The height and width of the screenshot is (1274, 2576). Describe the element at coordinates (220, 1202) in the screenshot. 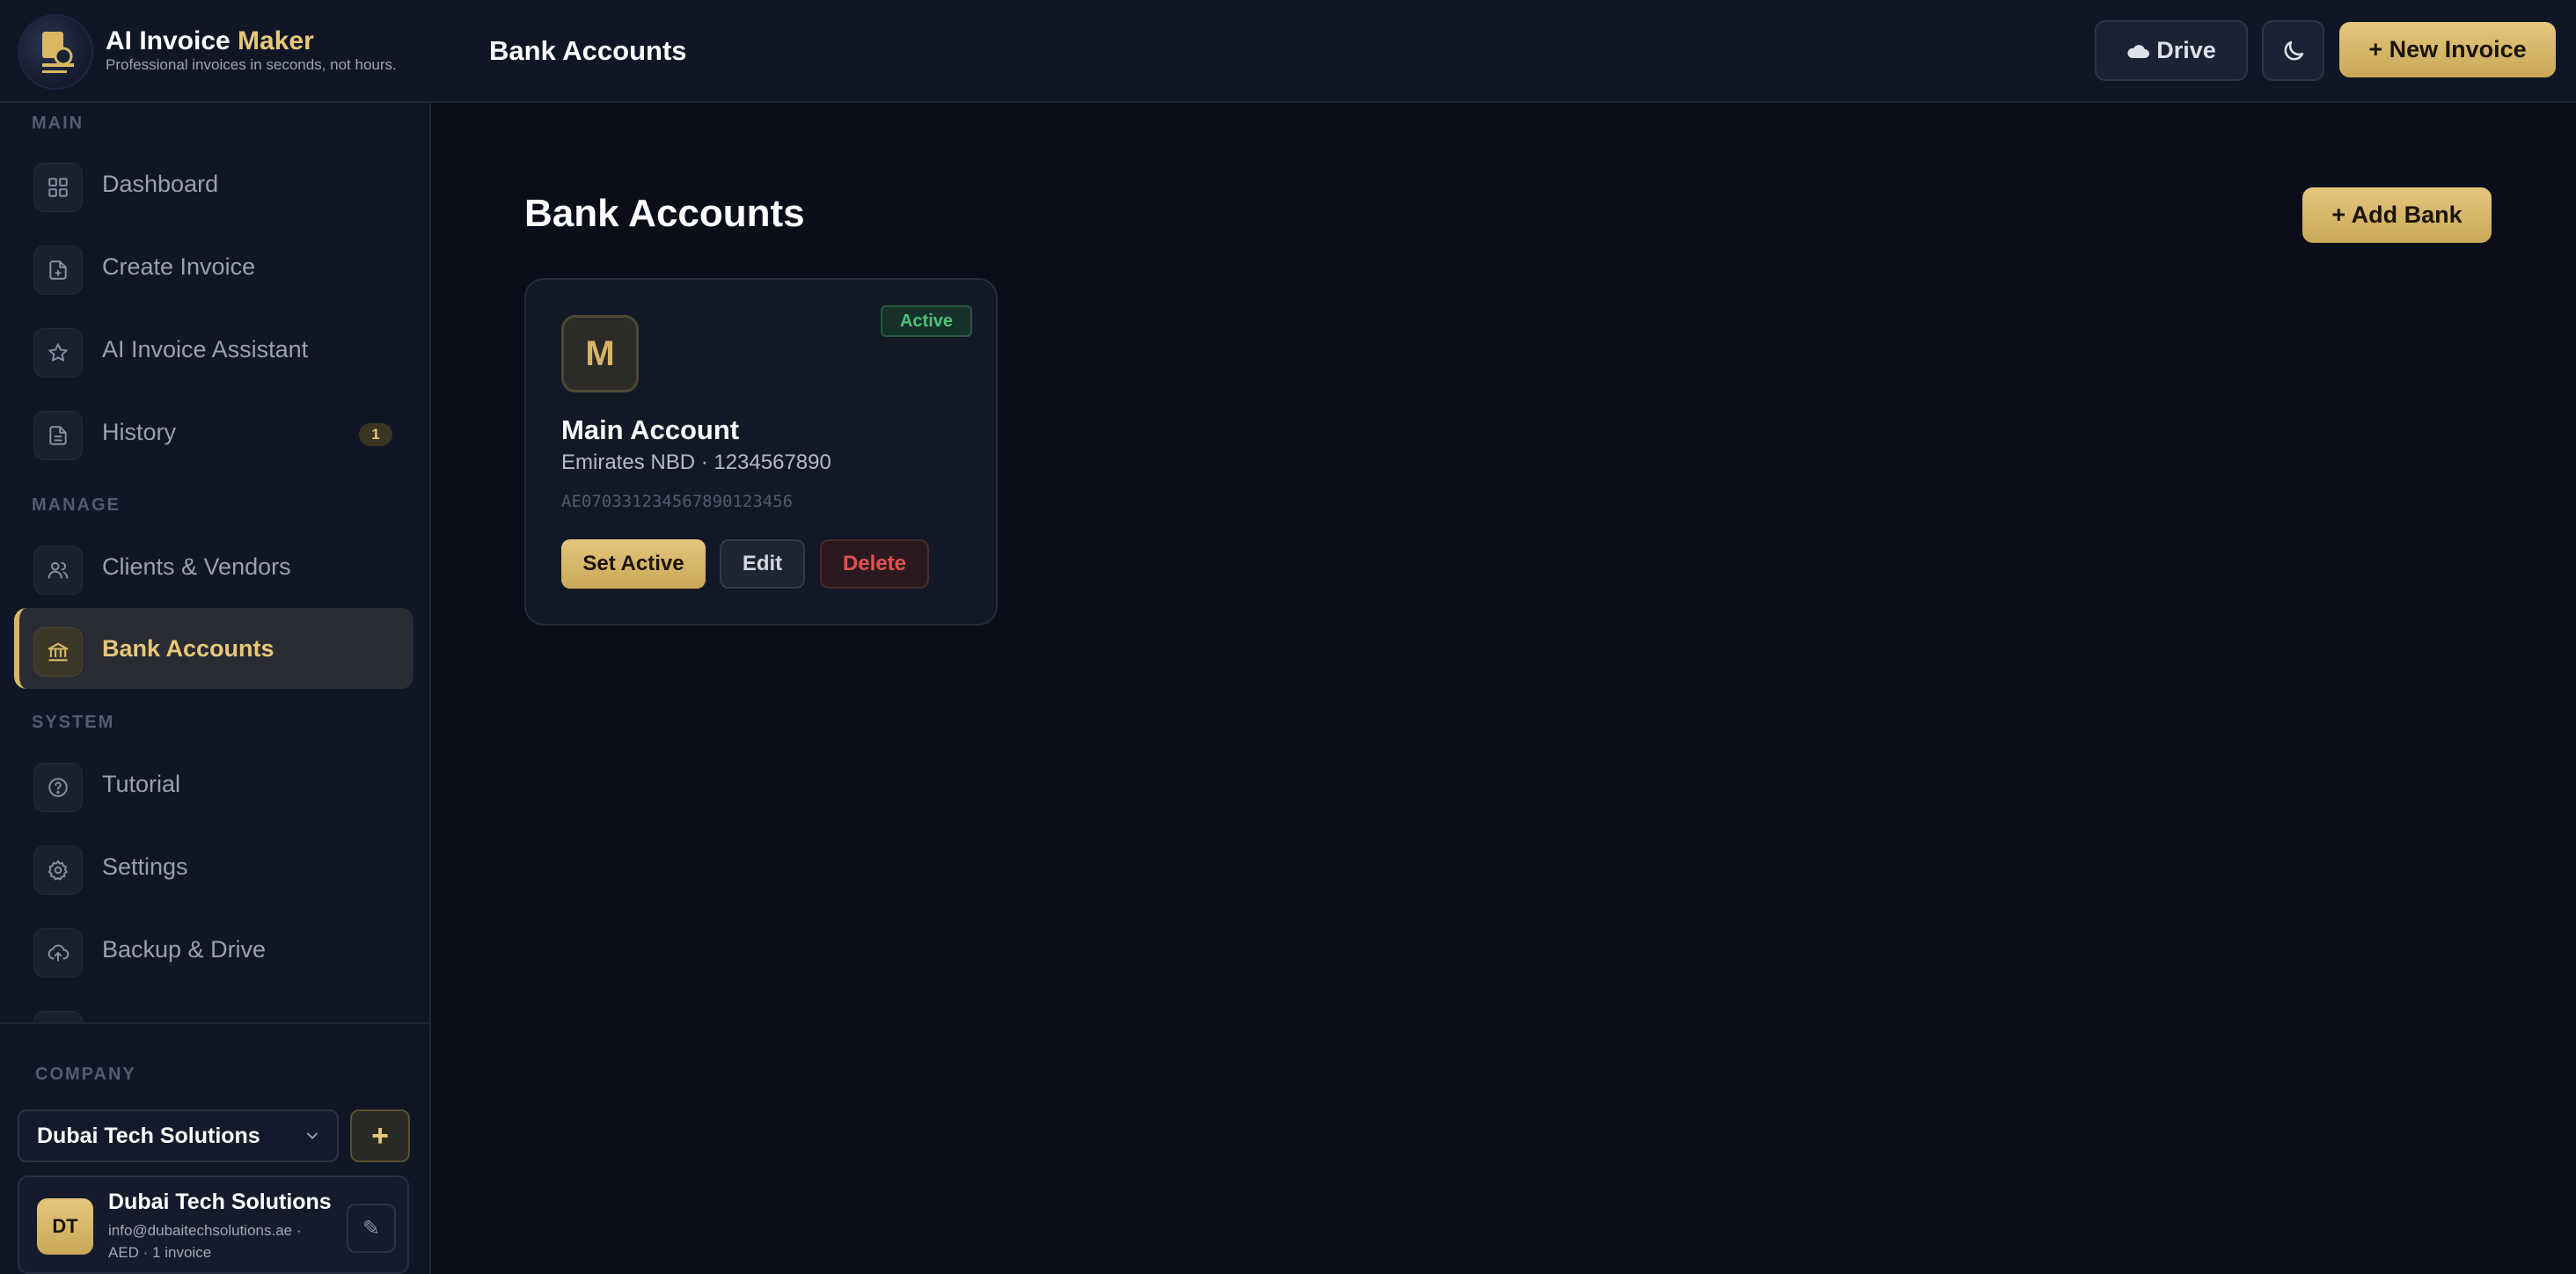

I see `company-name: Dubai Tech Solutions` at that location.